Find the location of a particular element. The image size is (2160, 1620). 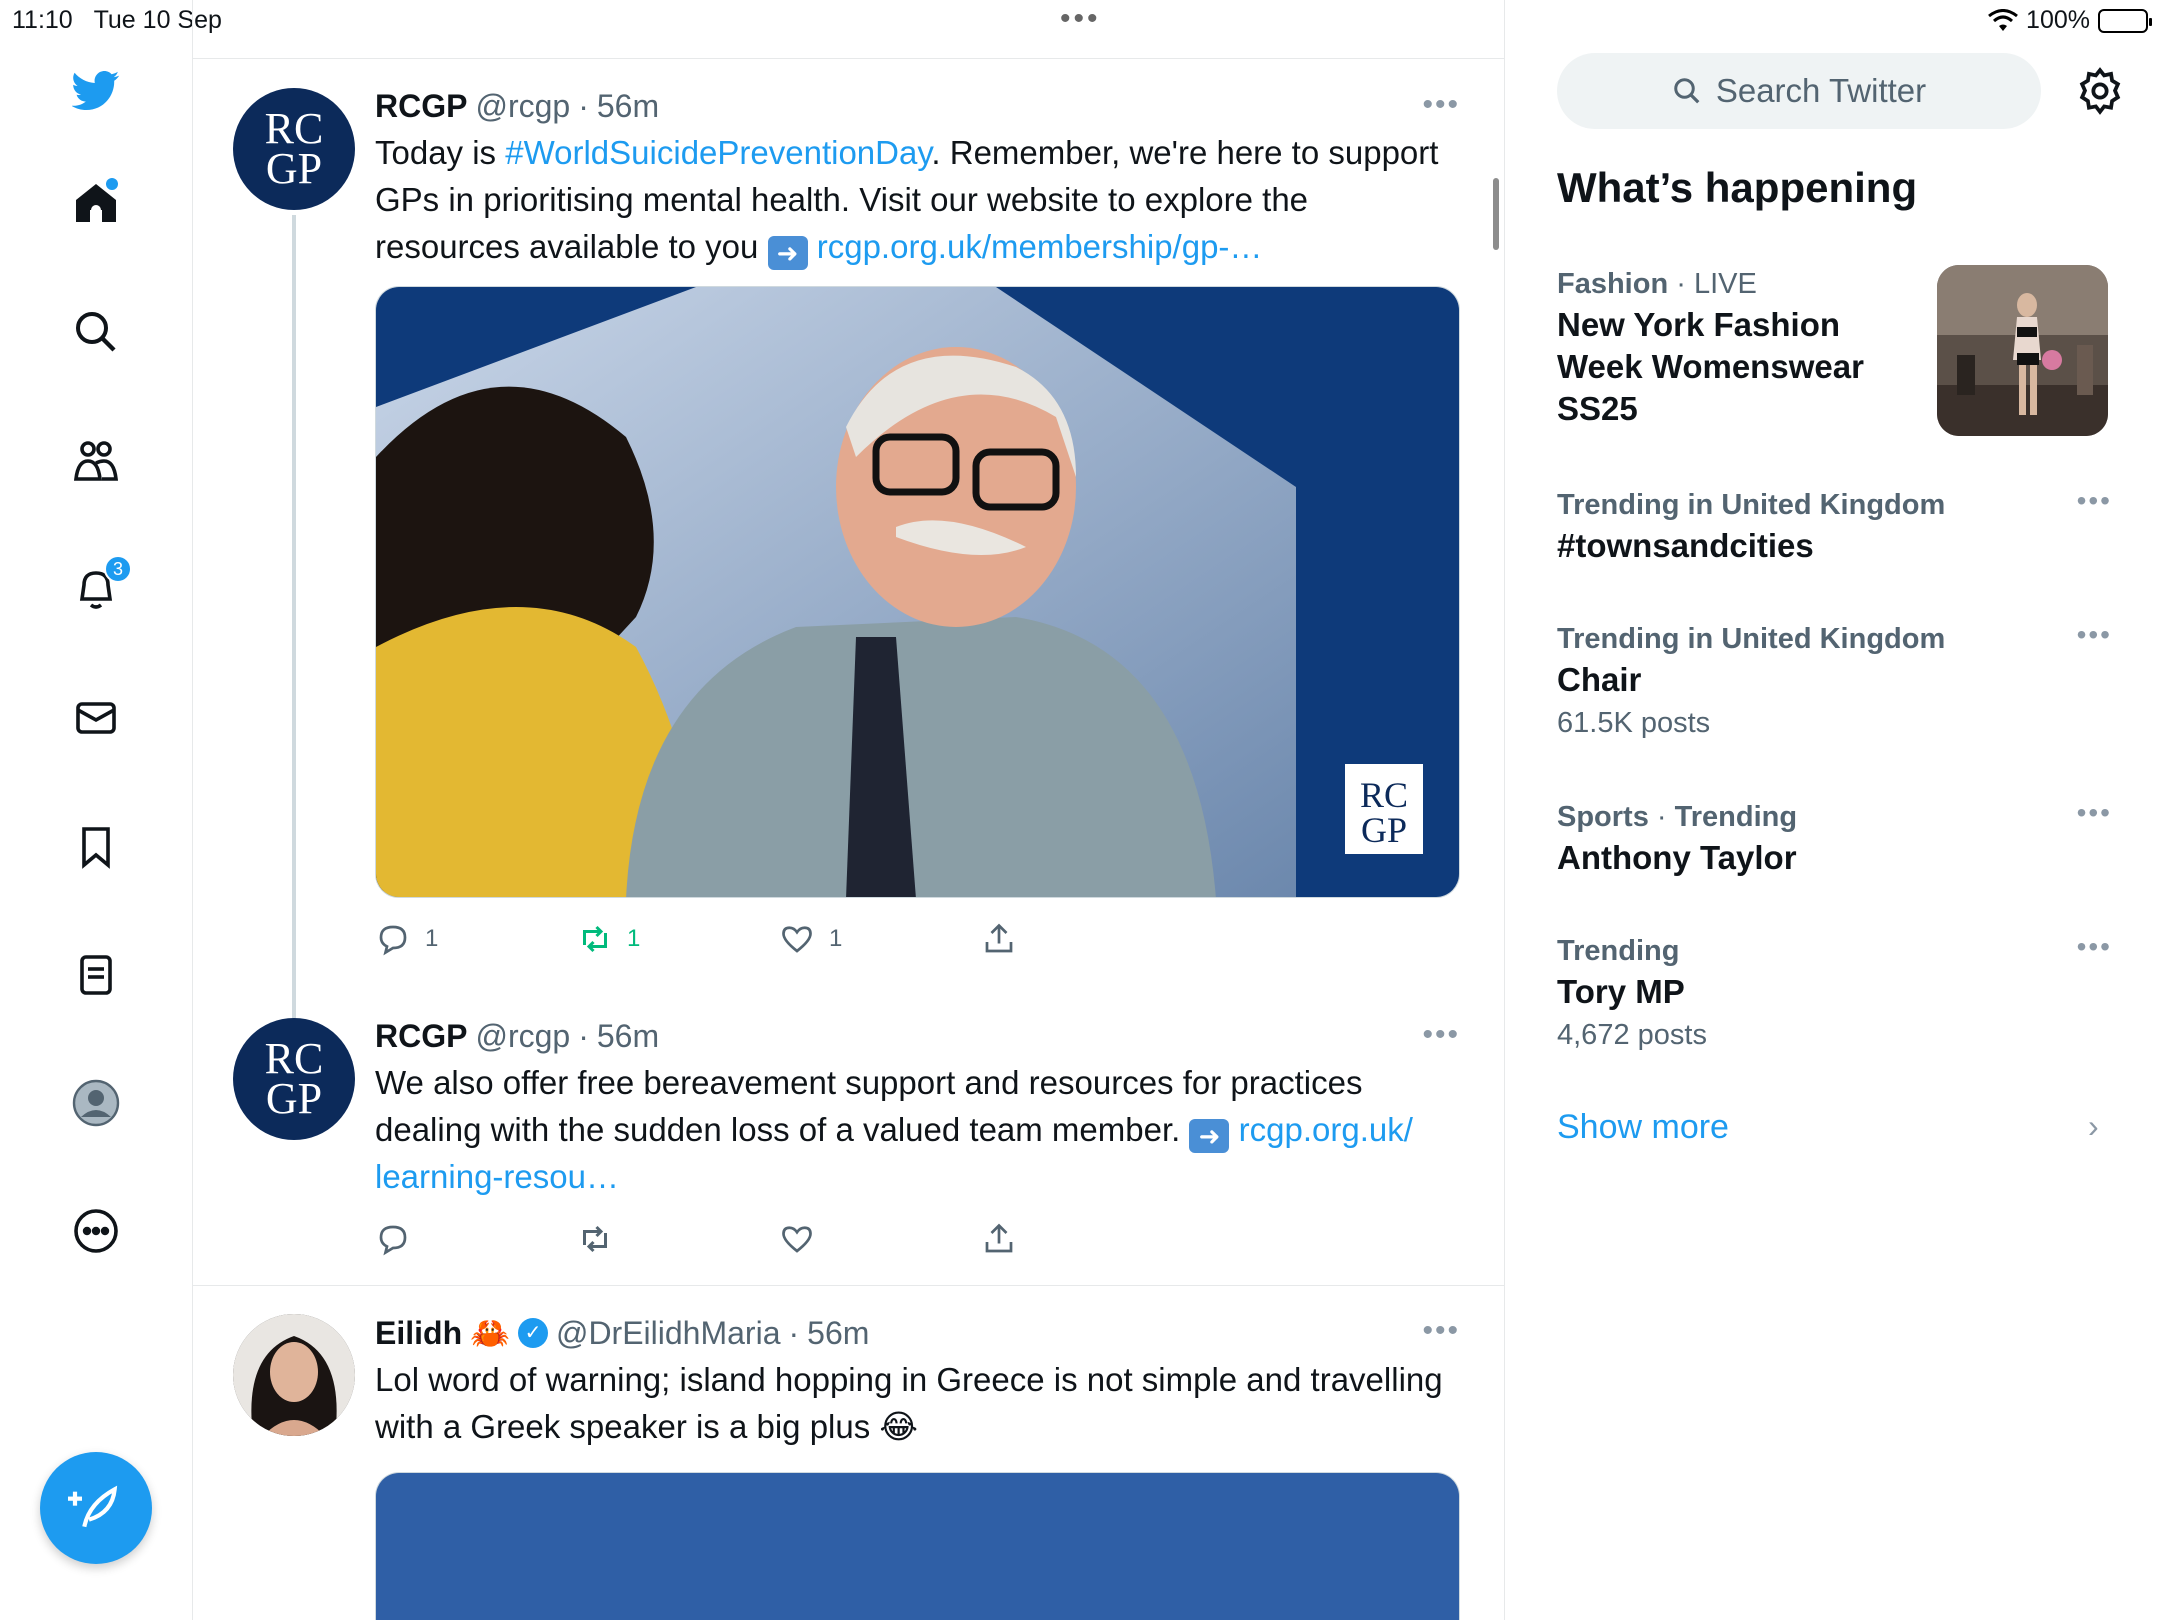

tweet-header: Eilidh 🦀 ✓ @DrEilidhMaria · 56m is located at coordinates (622, 1333).